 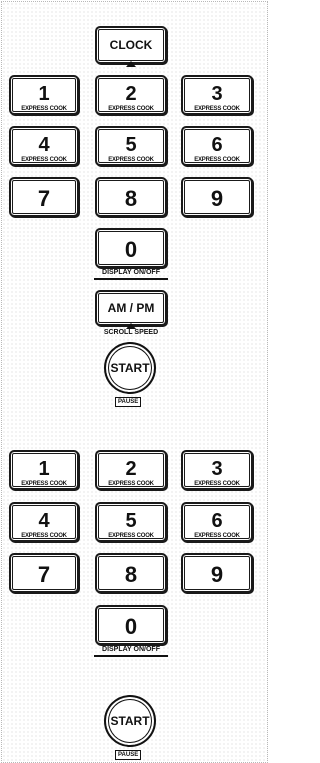 I want to click on am-pm-label: AM / PM, so click(x=131, y=308).